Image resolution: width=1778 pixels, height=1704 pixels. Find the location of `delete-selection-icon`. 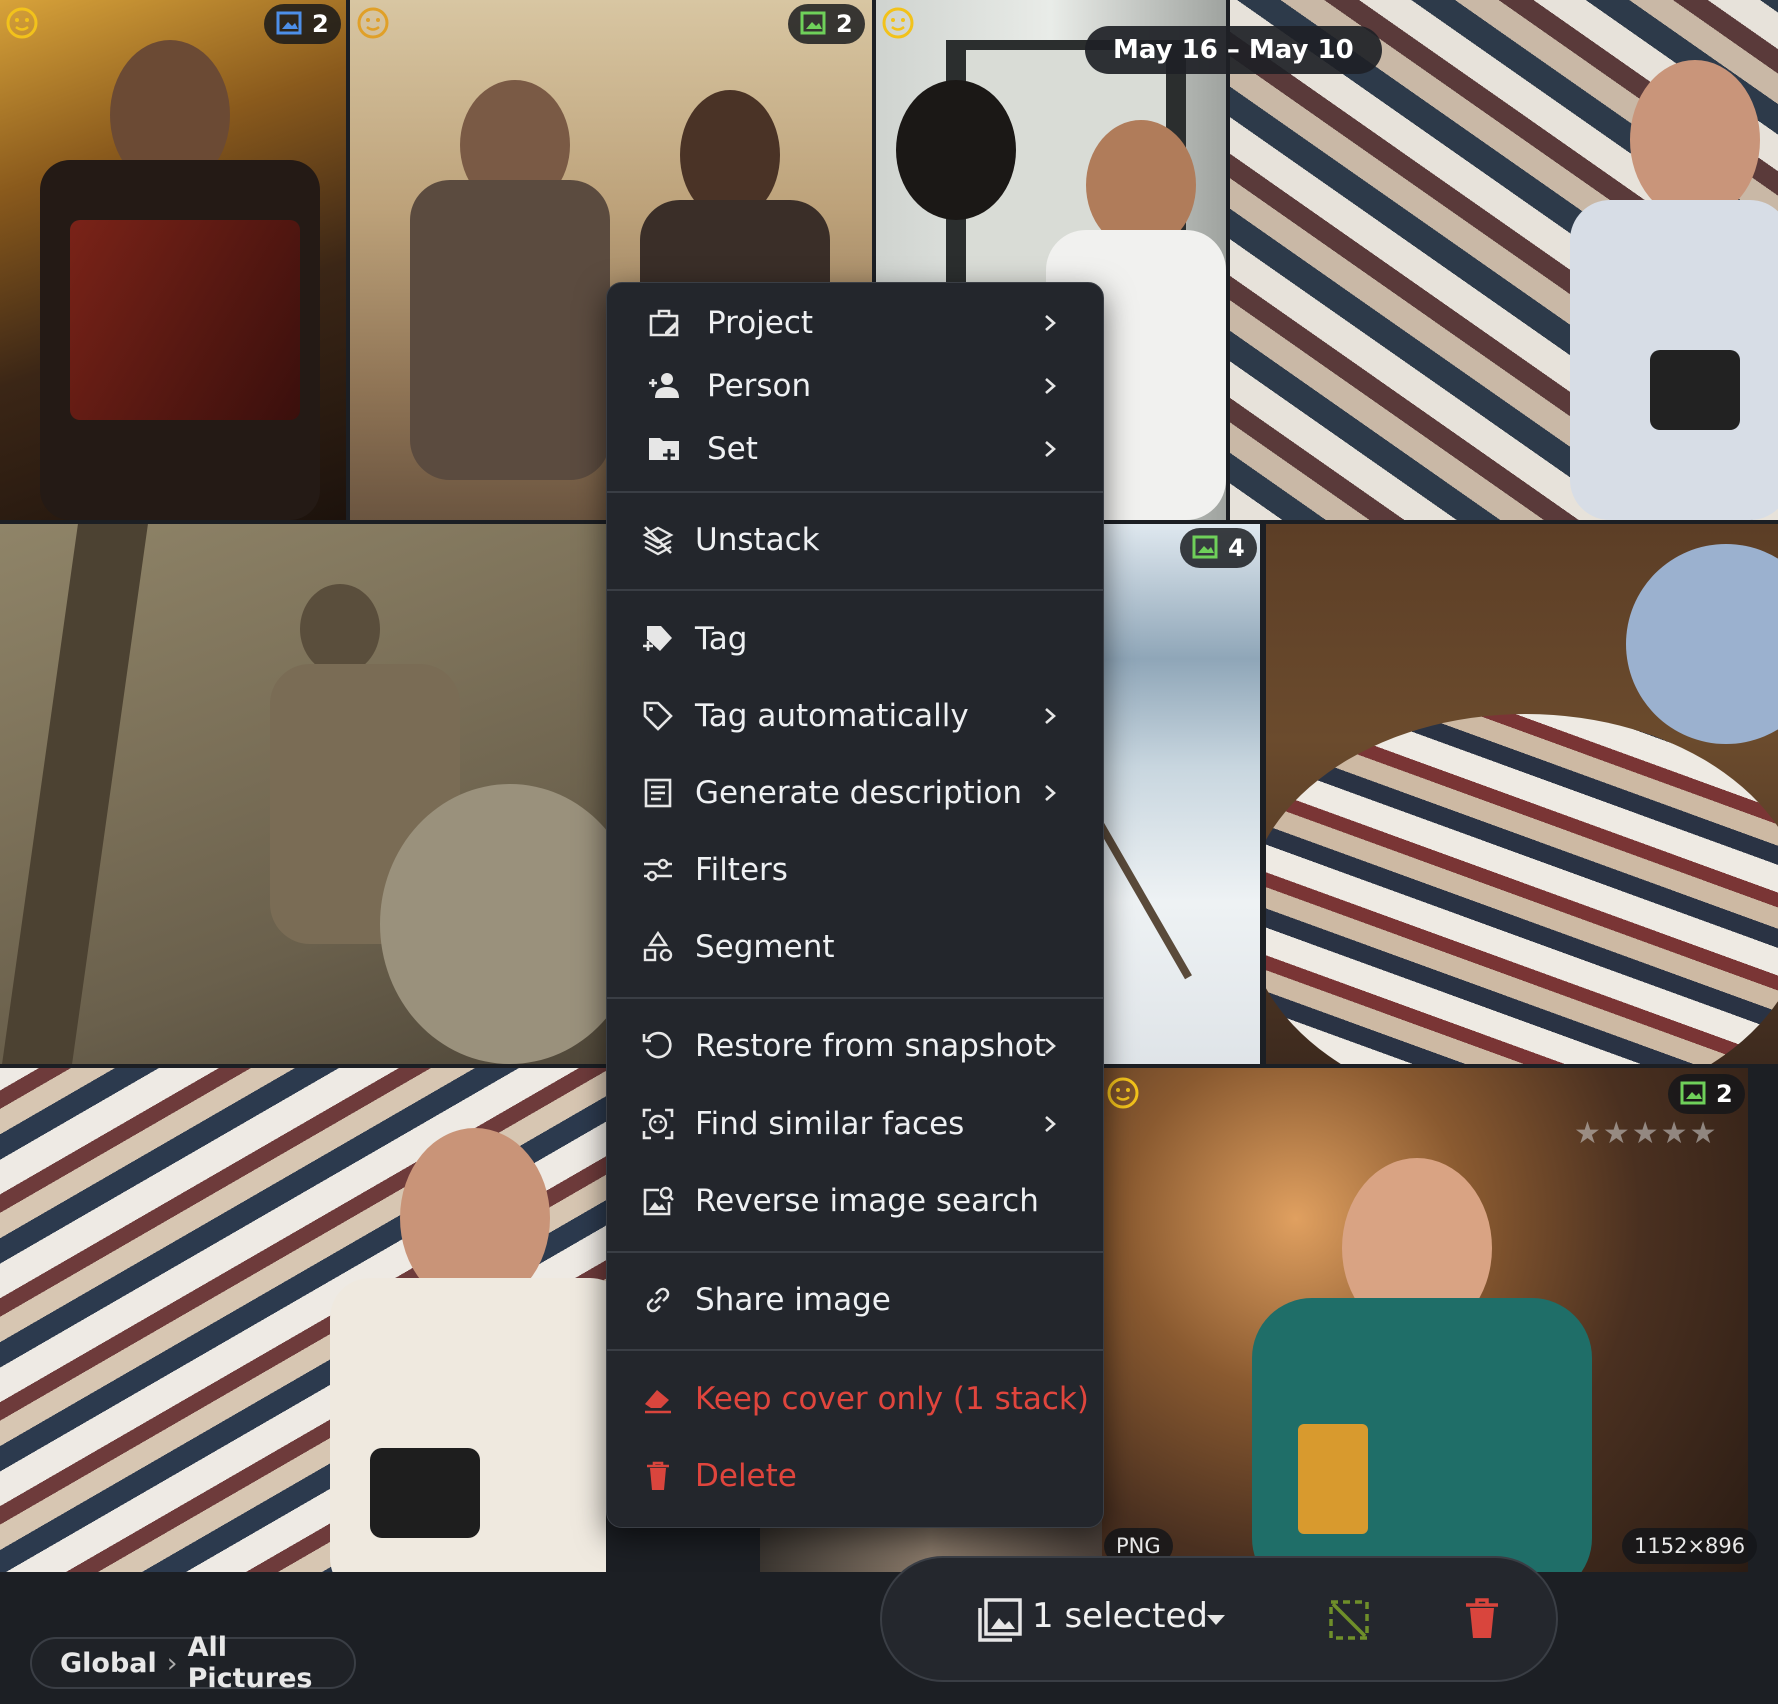

delete-selection-icon is located at coordinates (1482, 1619).